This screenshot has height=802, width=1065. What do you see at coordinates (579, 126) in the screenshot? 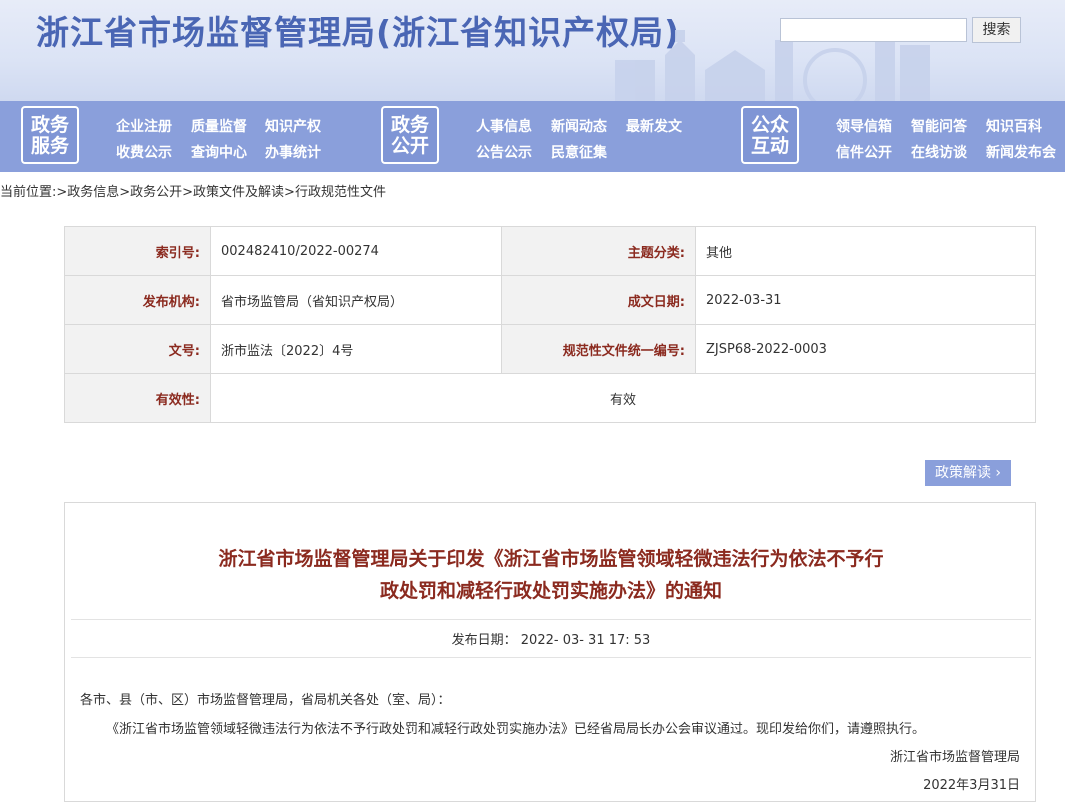
I see `nav-link-news: 新闻动态` at bounding box center [579, 126].